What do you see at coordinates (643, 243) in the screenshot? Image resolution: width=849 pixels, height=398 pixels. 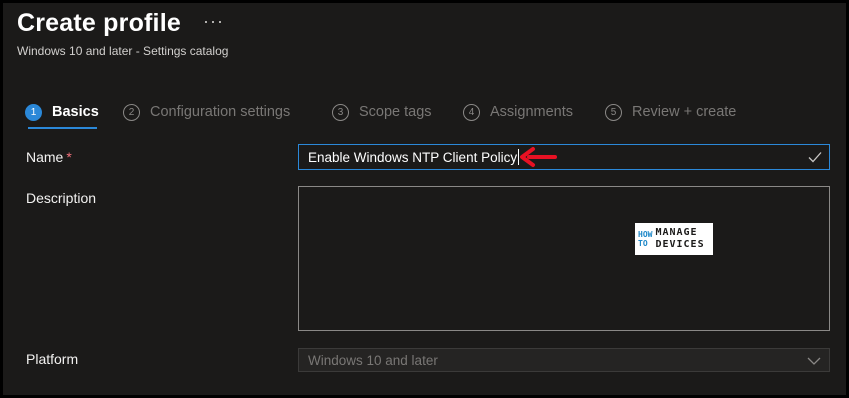 I see `logo-to: TO` at bounding box center [643, 243].